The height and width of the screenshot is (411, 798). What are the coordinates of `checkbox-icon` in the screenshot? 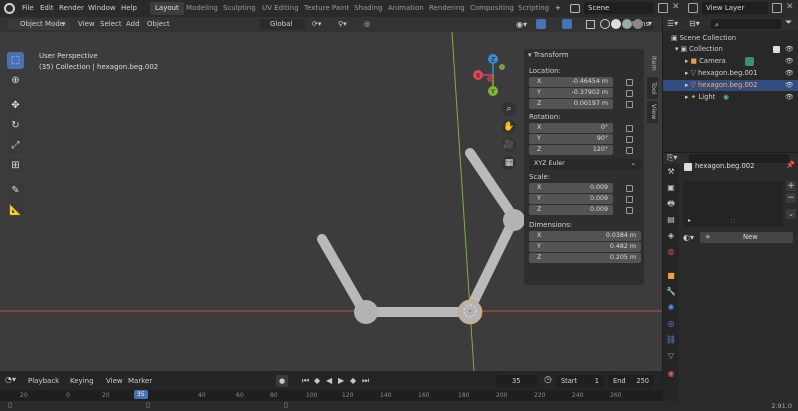 It's located at (776, 49).